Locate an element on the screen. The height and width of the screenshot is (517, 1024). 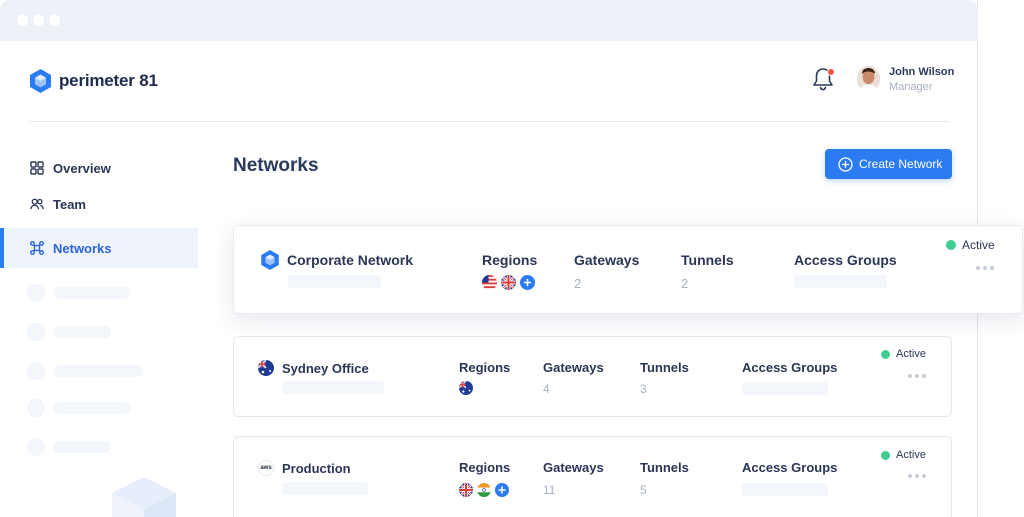
network-name: Corporate Network is located at coordinates (337, 260).